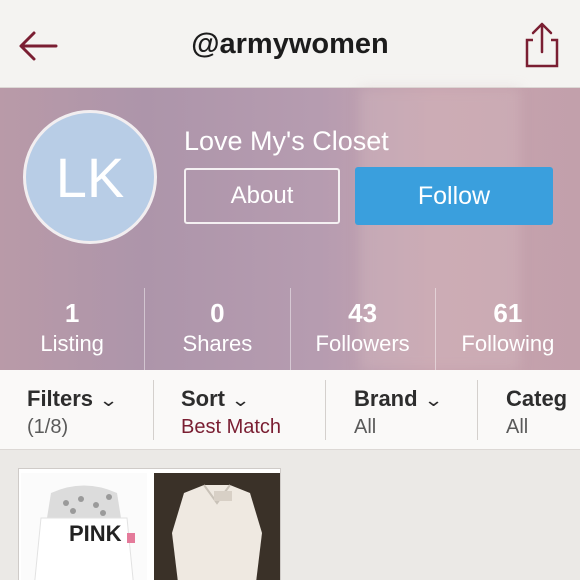  What do you see at coordinates (508, 343) in the screenshot?
I see `stat-label: Following` at bounding box center [508, 343].